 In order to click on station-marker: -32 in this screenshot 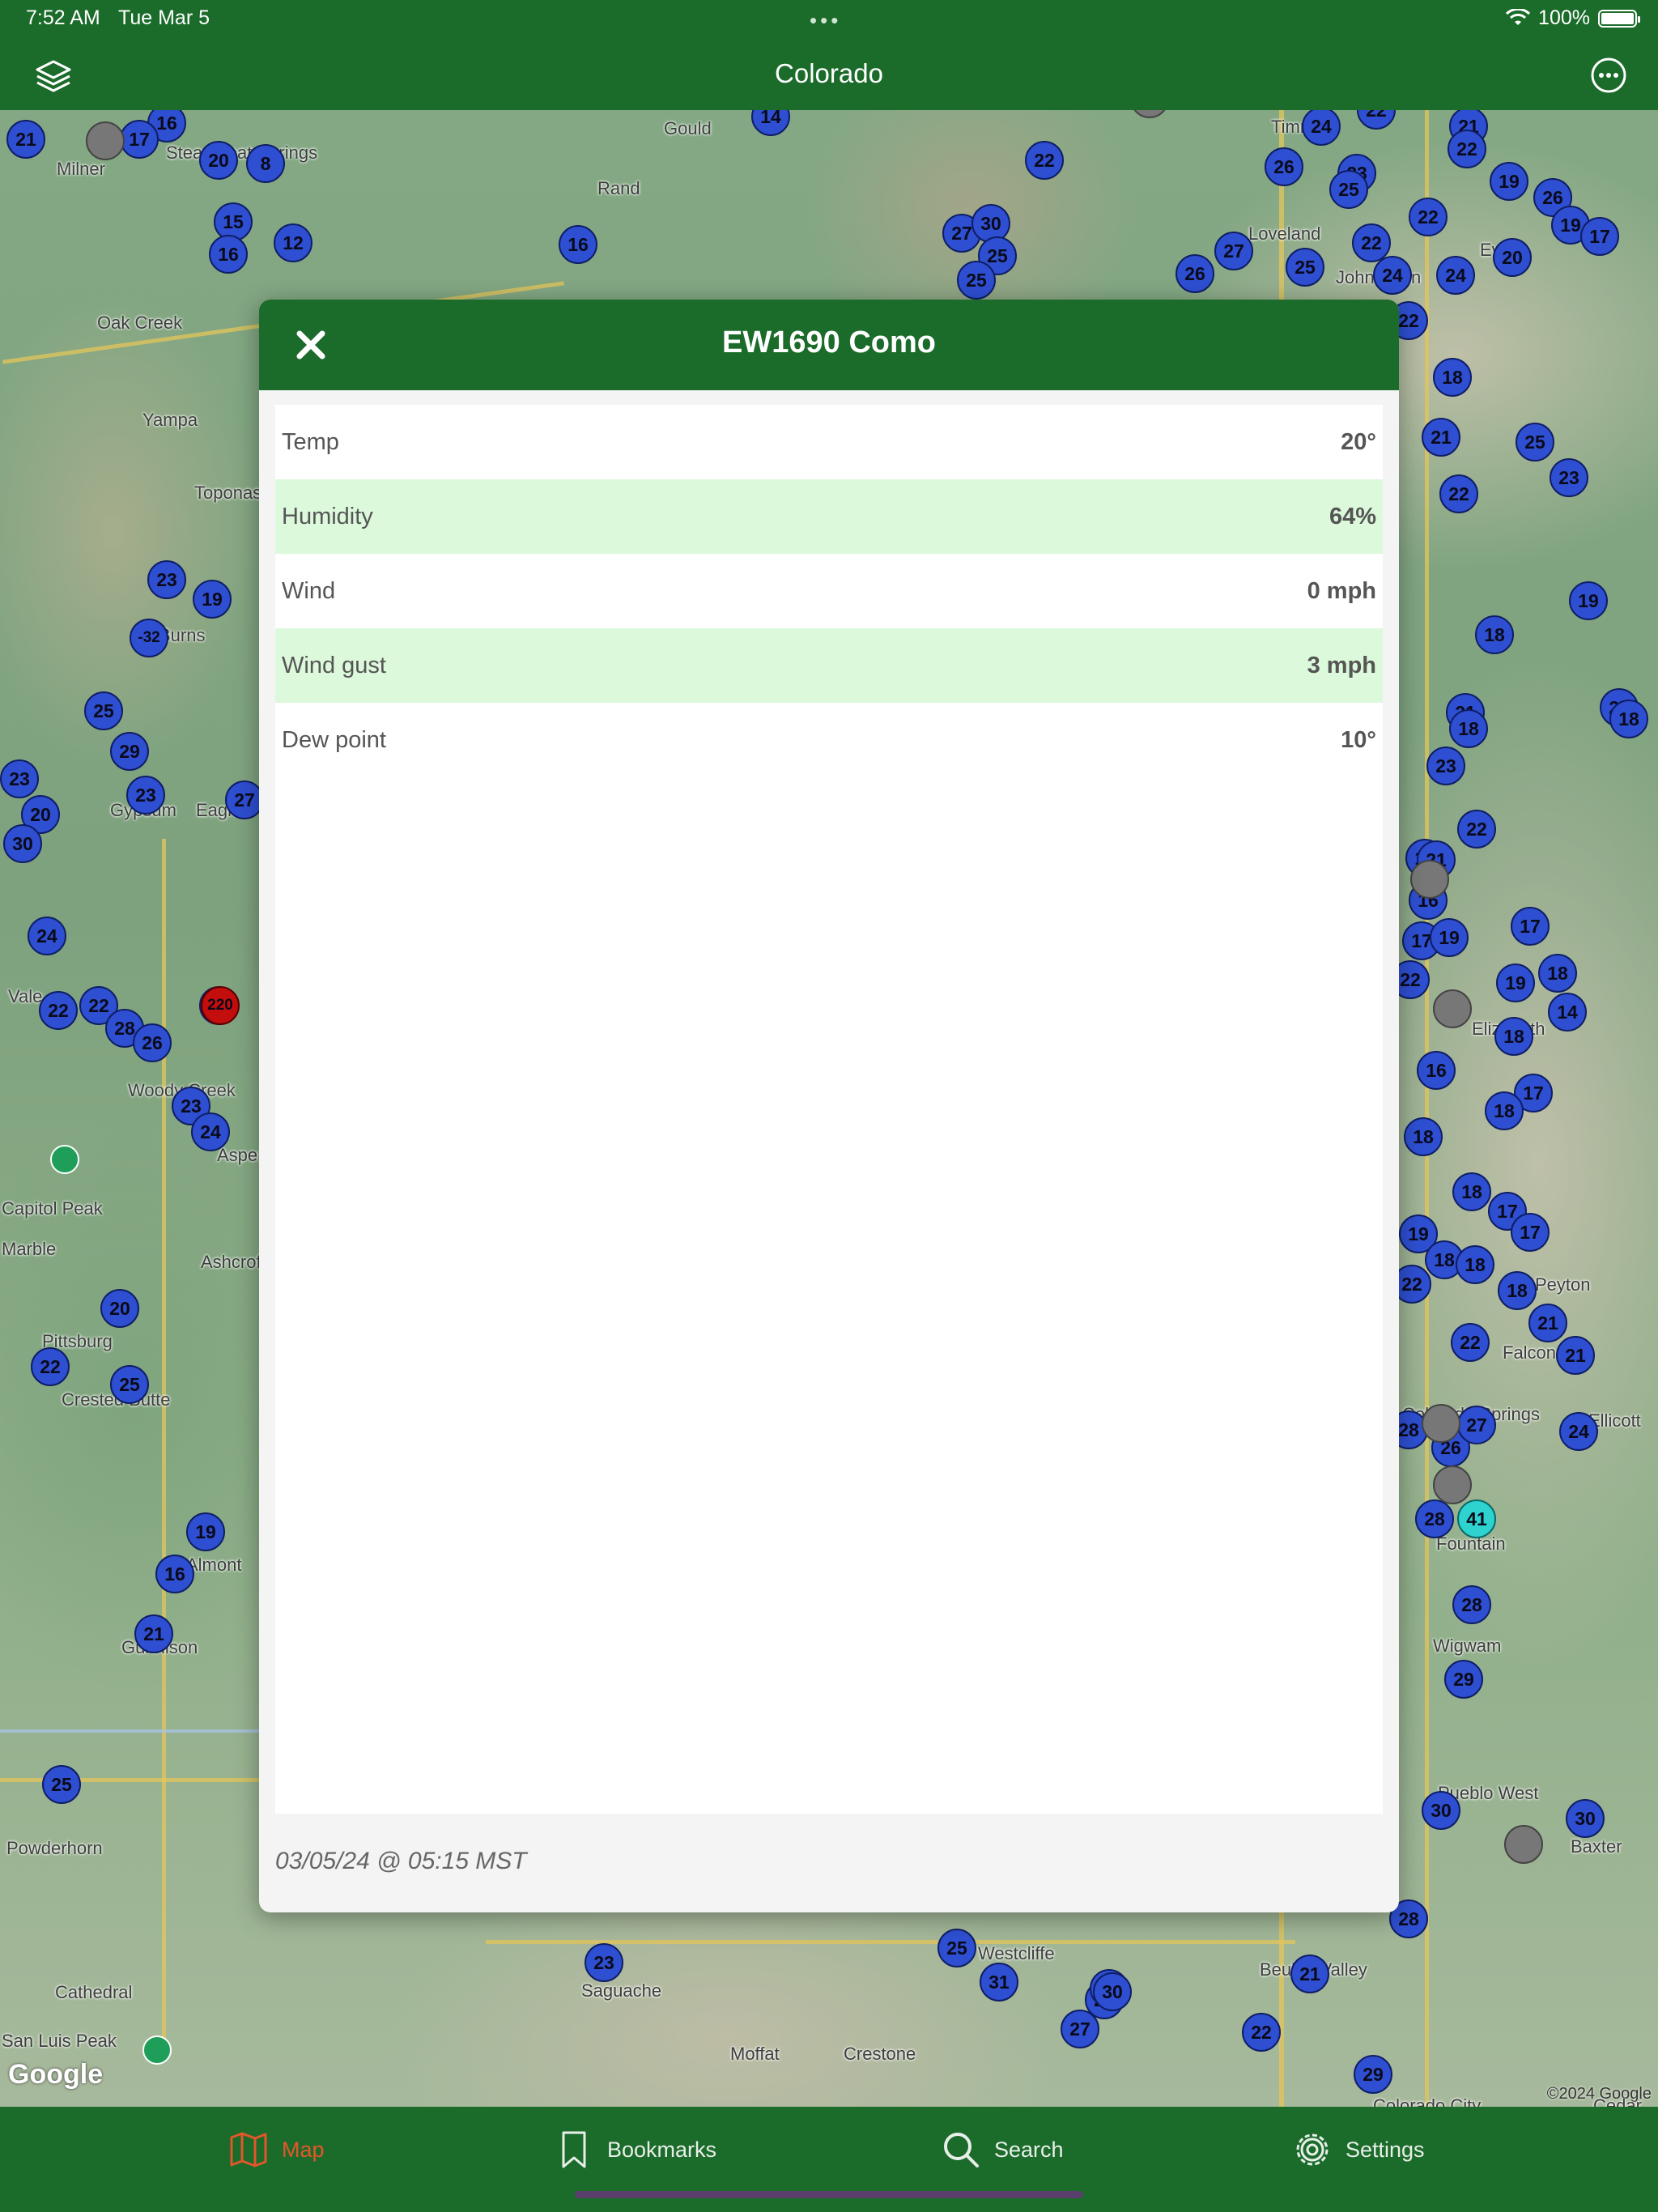, I will do `click(149, 638)`.